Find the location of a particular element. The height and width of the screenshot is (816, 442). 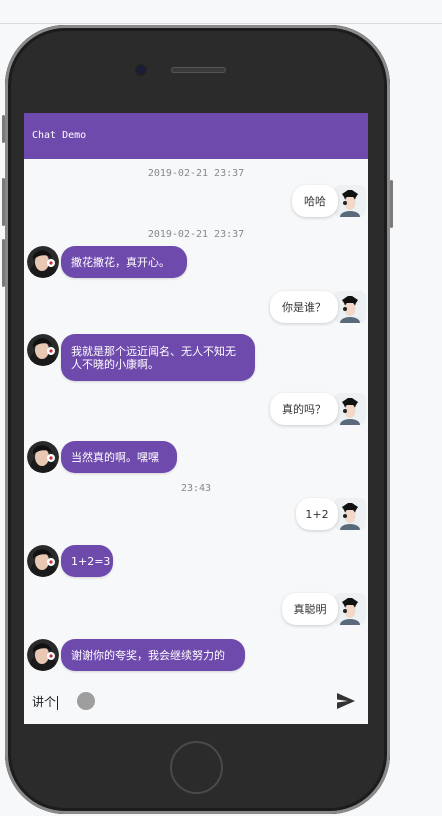

text-cursor is located at coordinates (58, 702).